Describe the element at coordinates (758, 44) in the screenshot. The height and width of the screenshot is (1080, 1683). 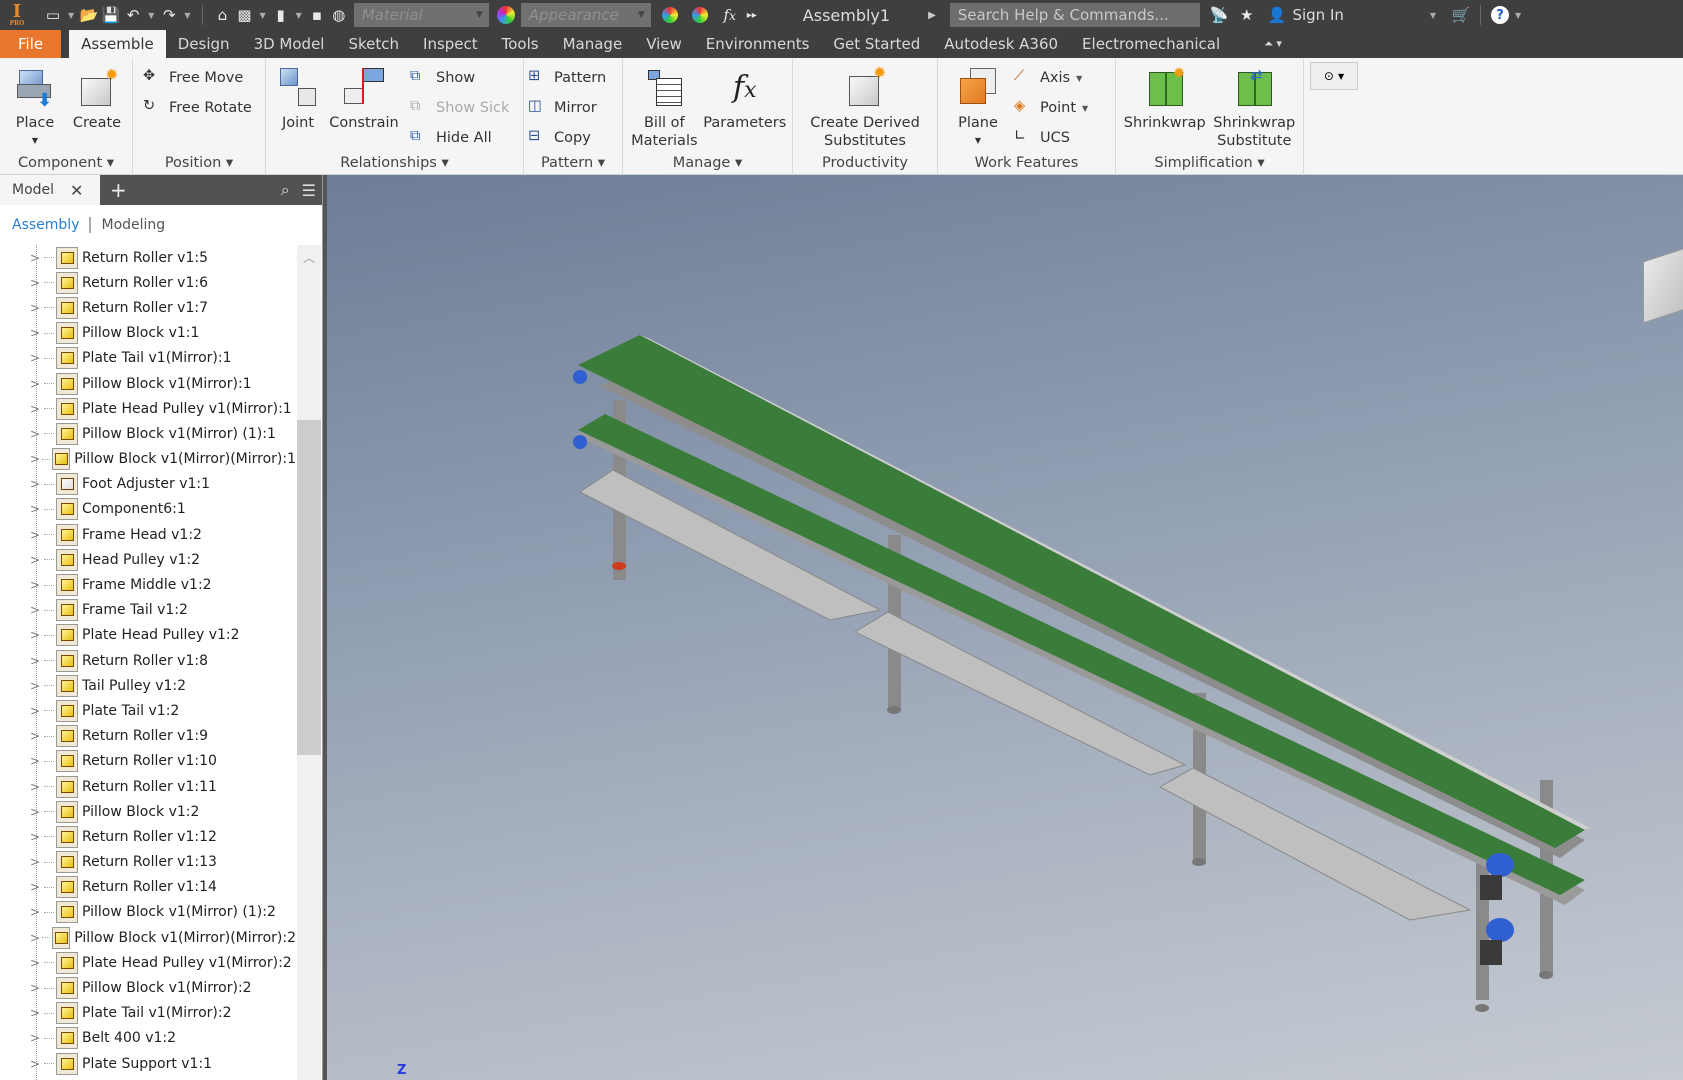
I see `tab-environments: Environments` at that location.